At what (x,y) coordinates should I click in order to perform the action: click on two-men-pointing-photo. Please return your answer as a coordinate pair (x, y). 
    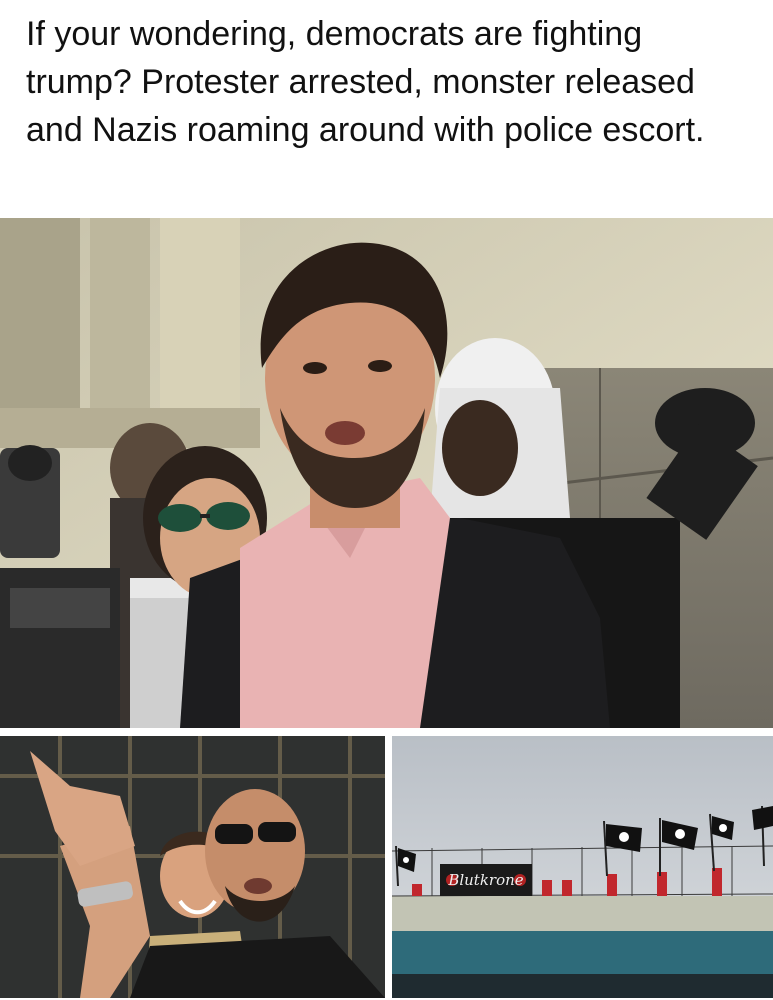
    Looking at the image, I should click on (192, 867).